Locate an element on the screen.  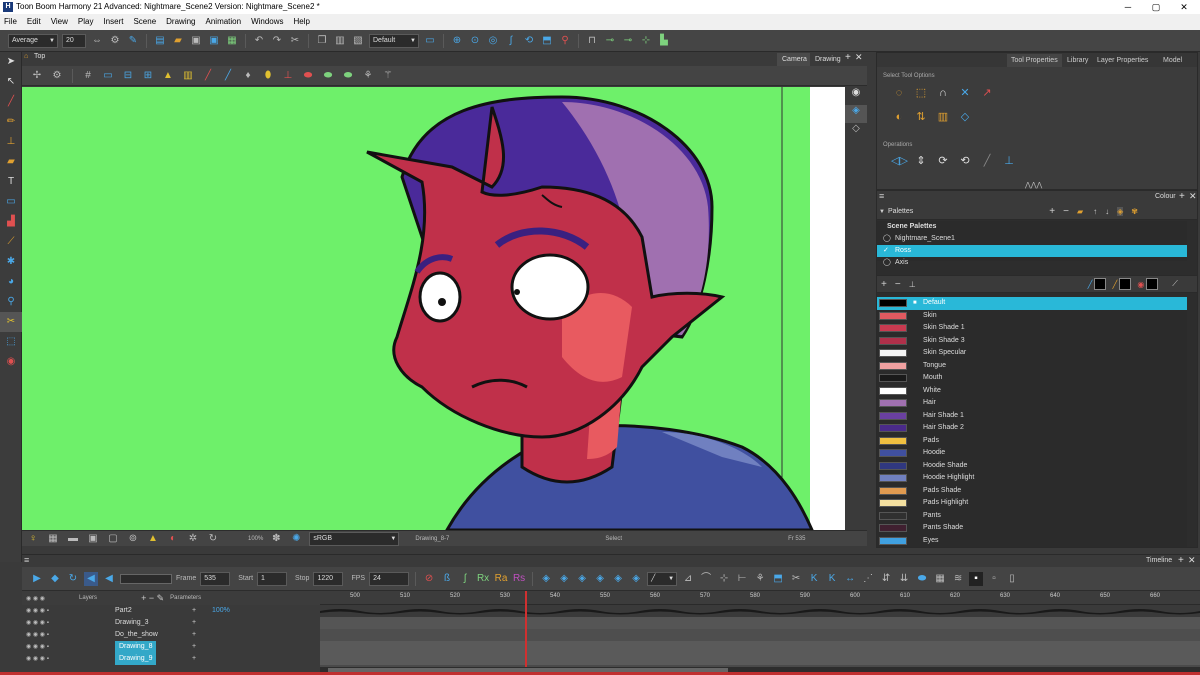
pivot-icon: ↔ is located at coordinates (850, 579).